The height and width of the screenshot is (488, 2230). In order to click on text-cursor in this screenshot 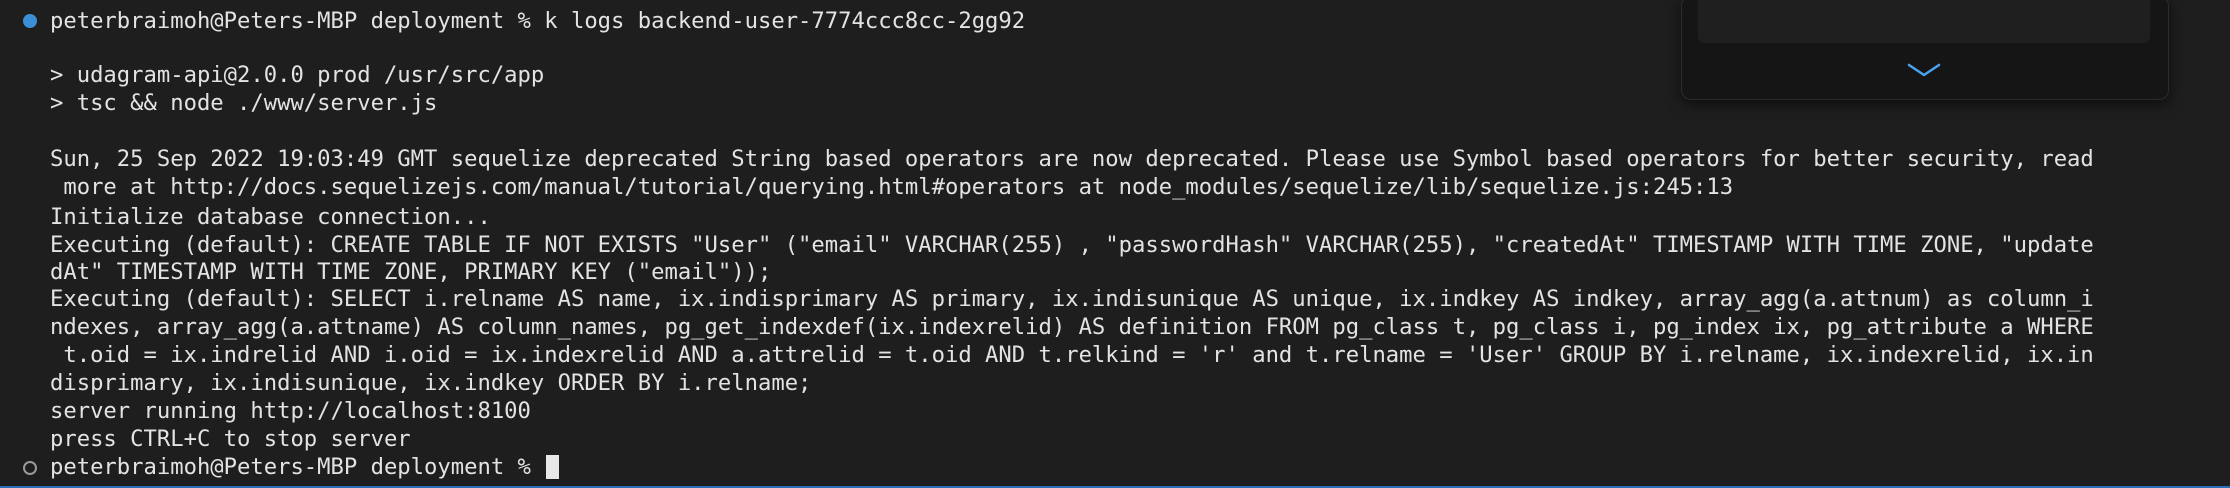, I will do `click(553, 467)`.